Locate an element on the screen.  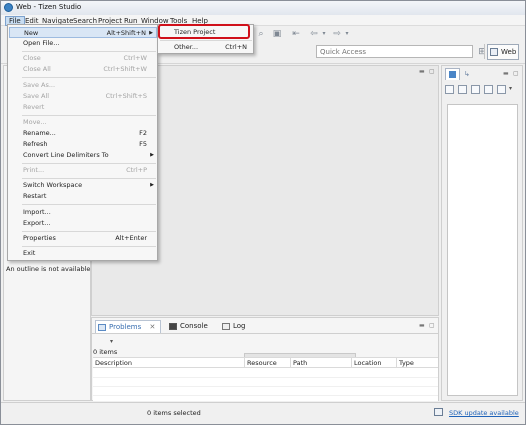
menu-item-close: Close Ctrl+W is located at coordinates (83, 58).